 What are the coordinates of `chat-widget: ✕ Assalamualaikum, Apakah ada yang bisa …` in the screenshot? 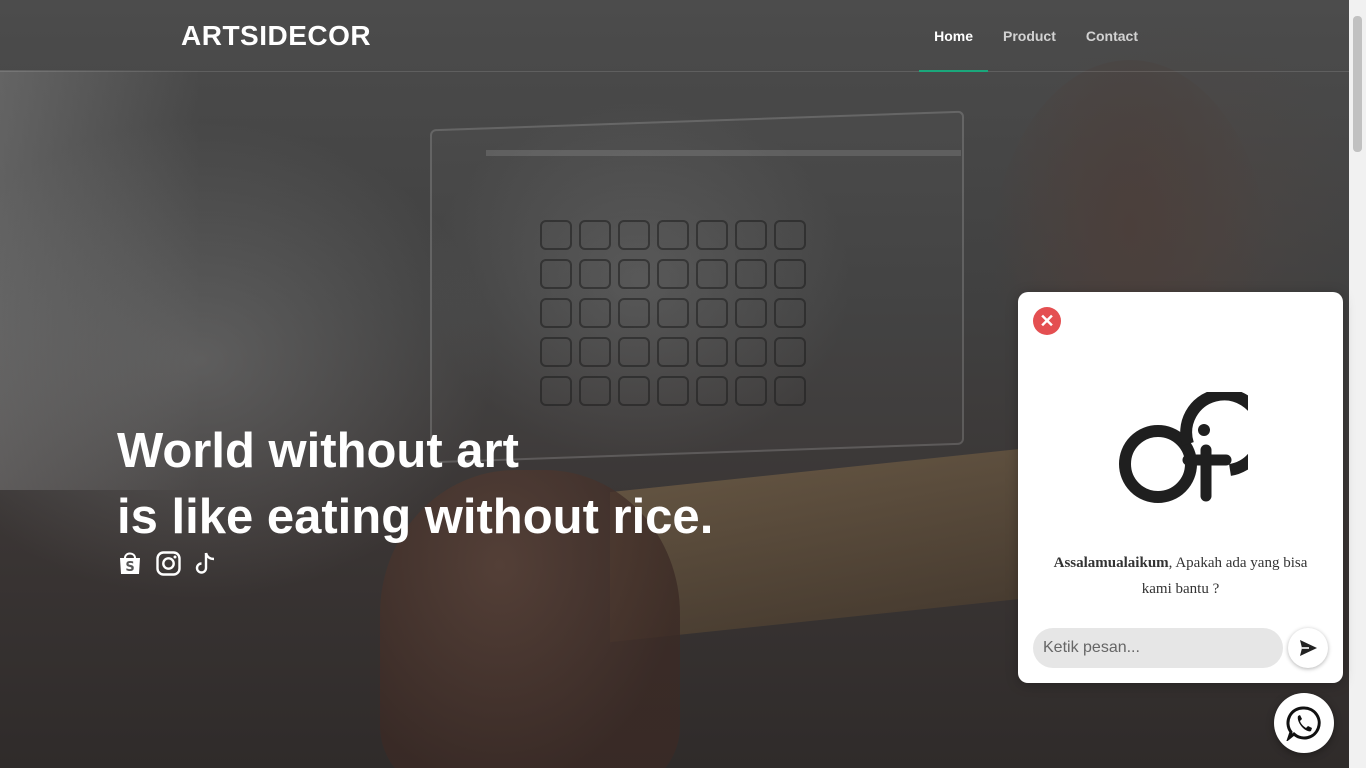 It's located at (1180, 487).